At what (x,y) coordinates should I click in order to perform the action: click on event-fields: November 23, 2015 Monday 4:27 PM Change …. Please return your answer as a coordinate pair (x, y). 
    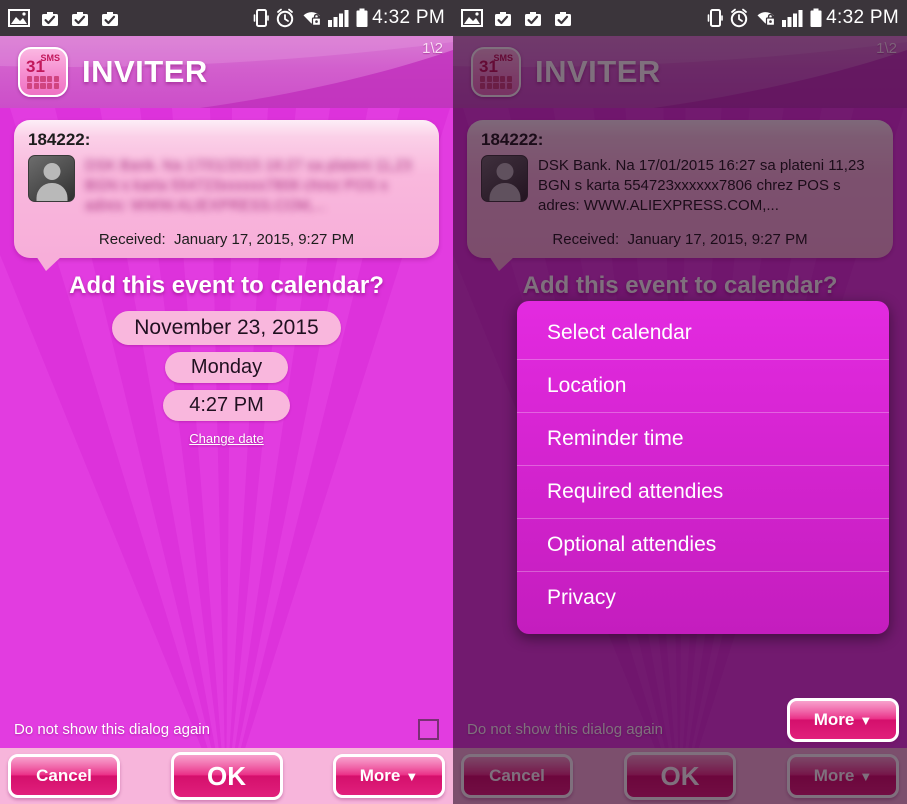
    Looking at the image, I should click on (226, 379).